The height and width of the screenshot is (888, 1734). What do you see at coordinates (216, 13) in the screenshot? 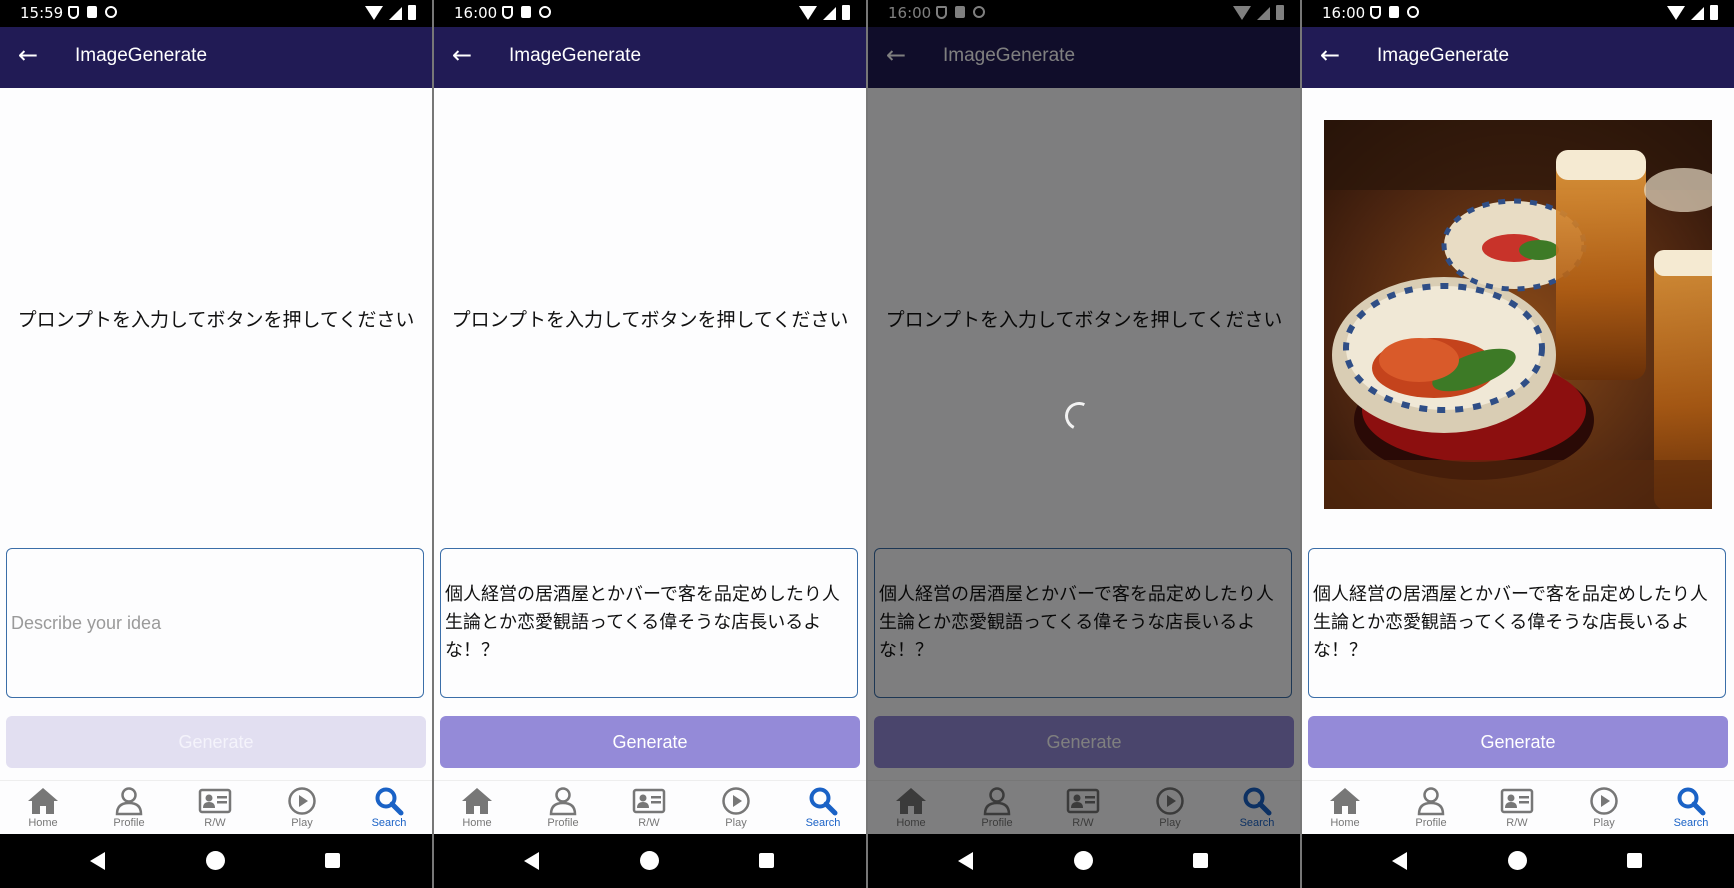
I see `status-bar: 15:59` at bounding box center [216, 13].